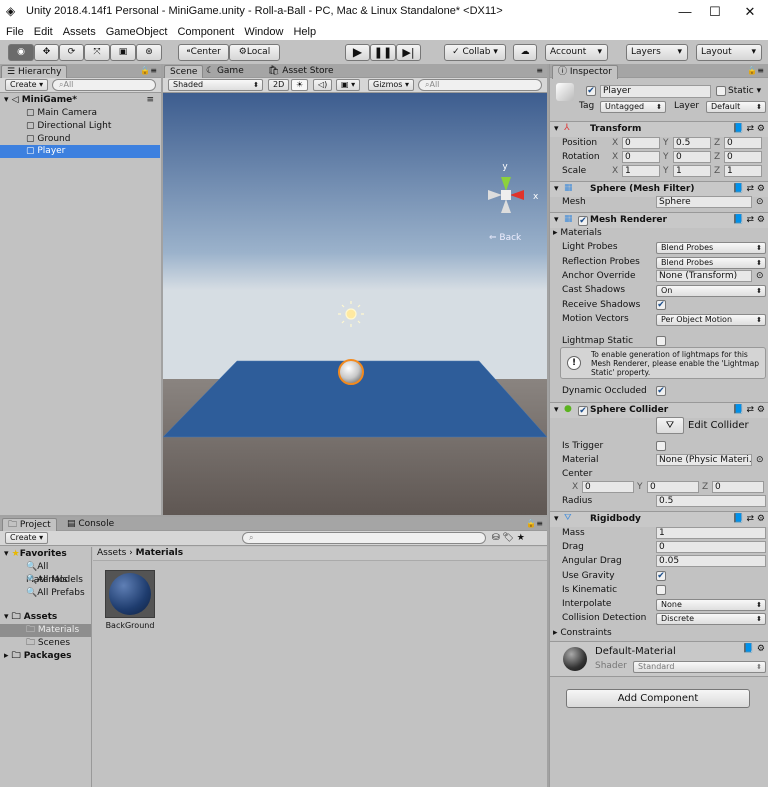 This screenshot has width=768, height=787. What do you see at coordinates (729, 52) in the screenshot?
I see `layout-dropdown: Layout ▾` at bounding box center [729, 52].